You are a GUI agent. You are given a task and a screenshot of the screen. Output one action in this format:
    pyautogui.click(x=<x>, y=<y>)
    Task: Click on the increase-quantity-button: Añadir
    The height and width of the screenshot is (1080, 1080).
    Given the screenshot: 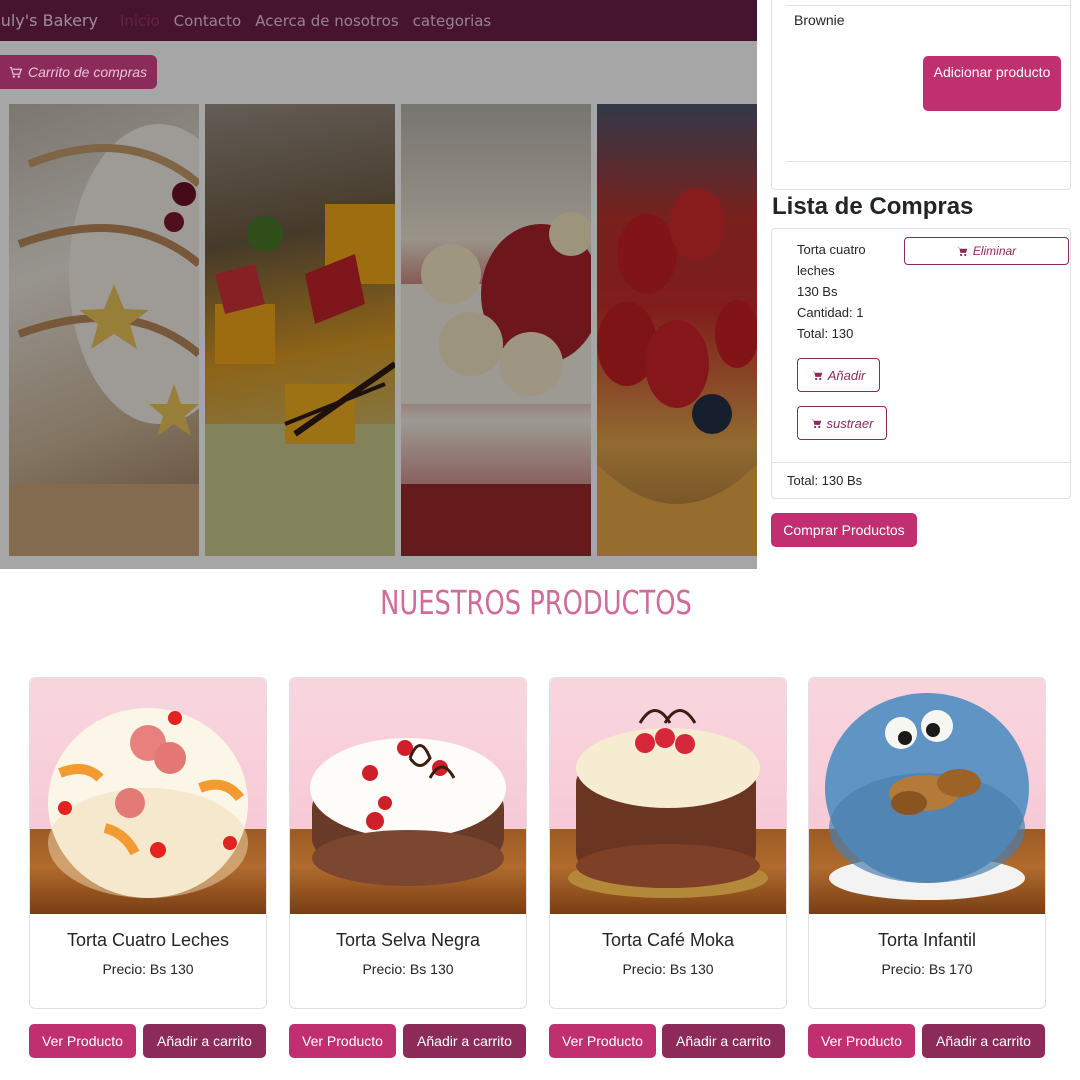 What is the action you would take?
    pyautogui.click(x=838, y=375)
    